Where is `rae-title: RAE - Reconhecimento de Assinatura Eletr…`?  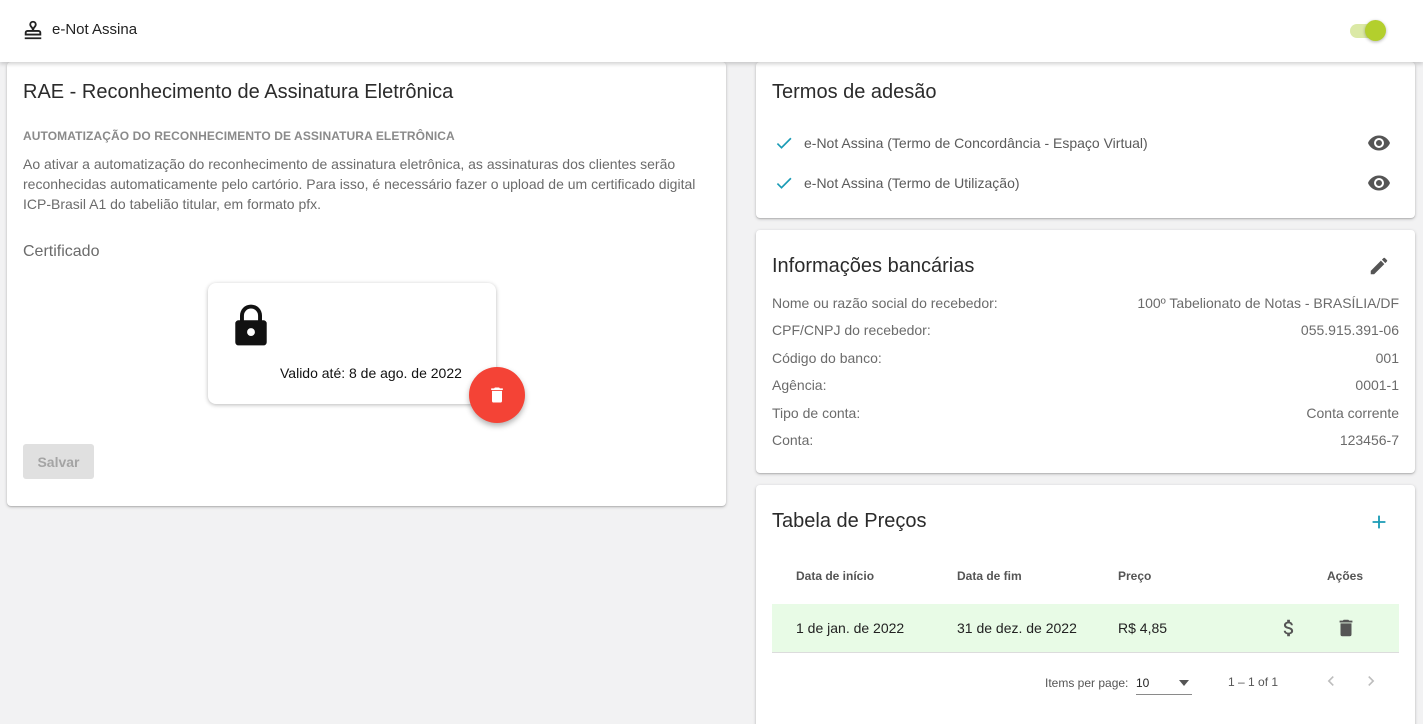
rae-title: RAE - Reconhecimento de Assinatura Eletr… is located at coordinates (238, 92).